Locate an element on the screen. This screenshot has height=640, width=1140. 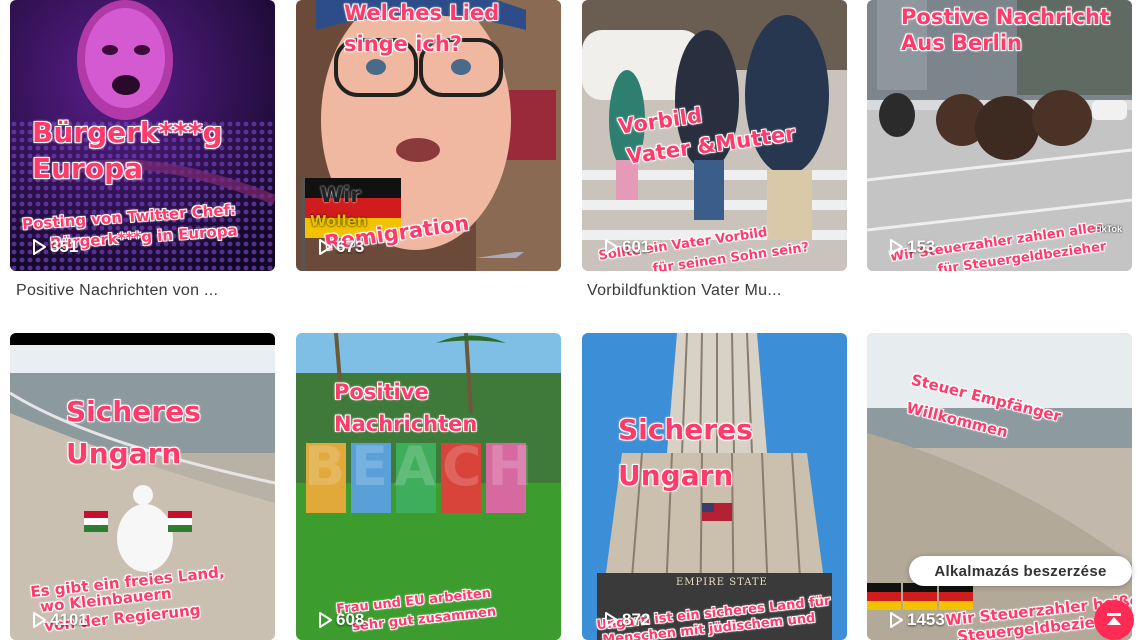
view-count: 872 is located at coordinates (627, 620).